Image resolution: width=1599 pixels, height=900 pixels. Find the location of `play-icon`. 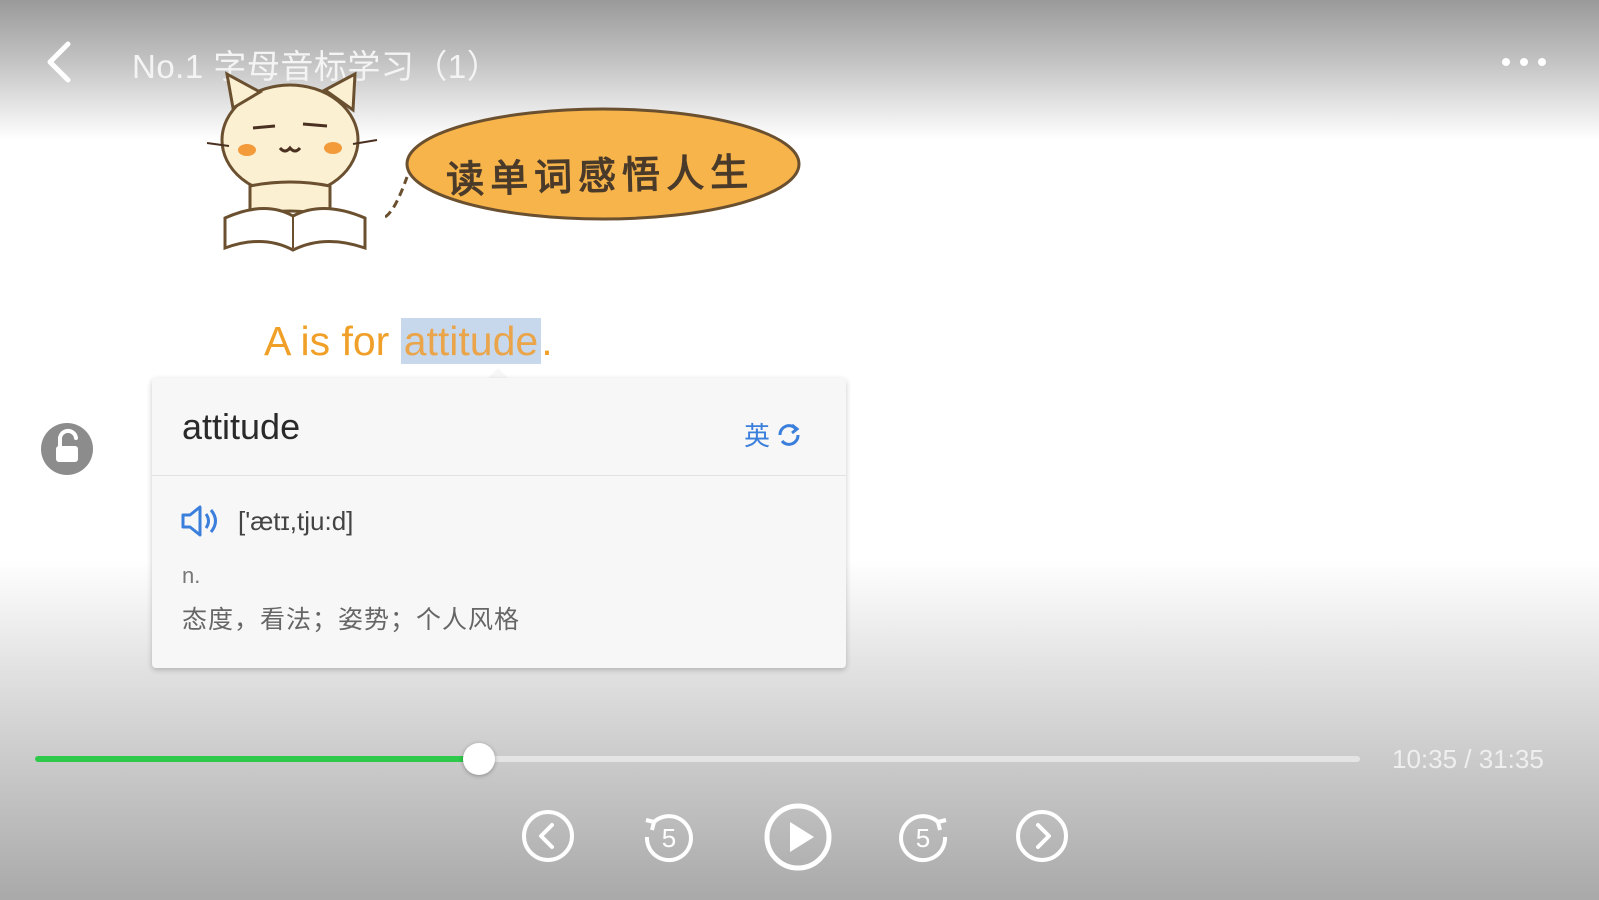

play-icon is located at coordinates (798, 837).